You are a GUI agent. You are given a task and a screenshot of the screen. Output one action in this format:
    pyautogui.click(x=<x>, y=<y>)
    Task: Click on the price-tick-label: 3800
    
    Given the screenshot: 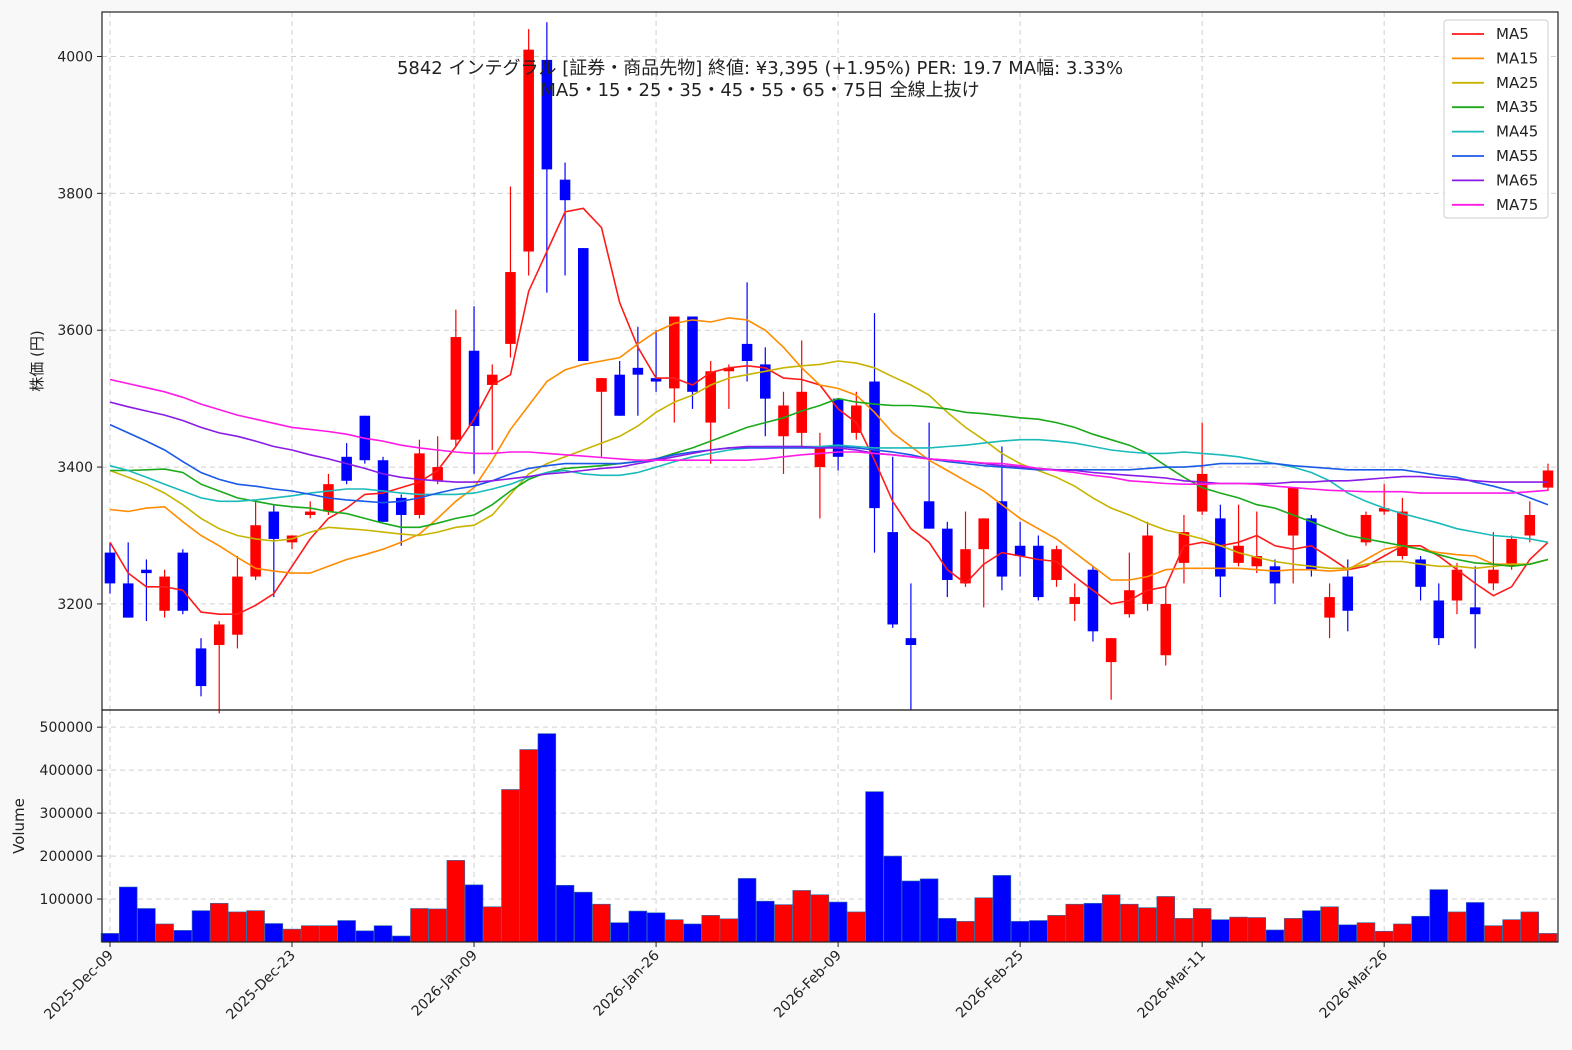 What is the action you would take?
    pyautogui.click(x=75, y=194)
    